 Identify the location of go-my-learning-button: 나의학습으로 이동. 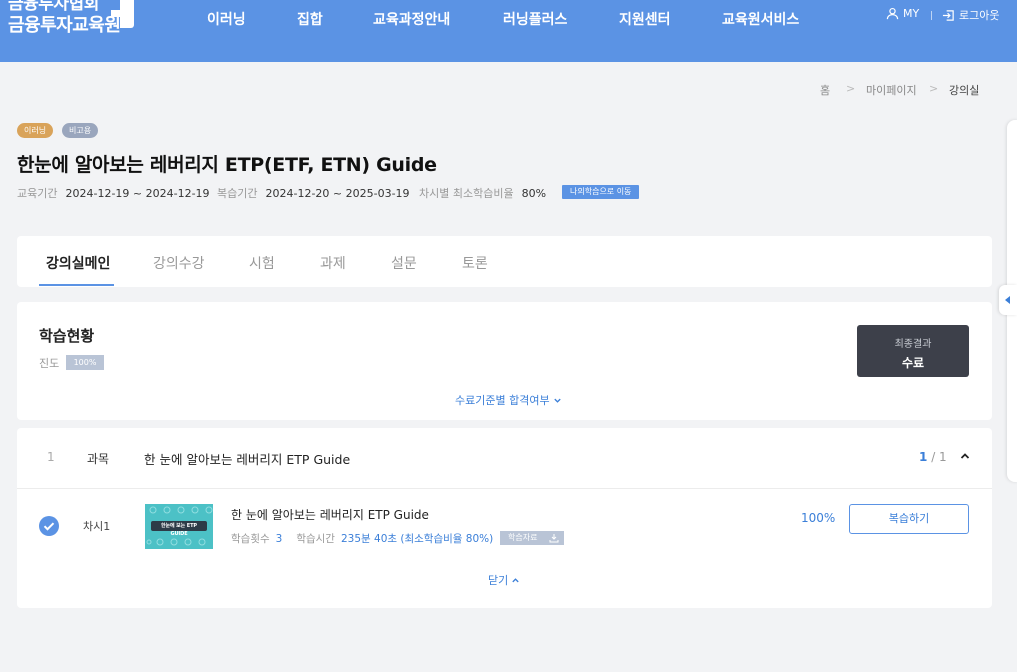
(601, 192).